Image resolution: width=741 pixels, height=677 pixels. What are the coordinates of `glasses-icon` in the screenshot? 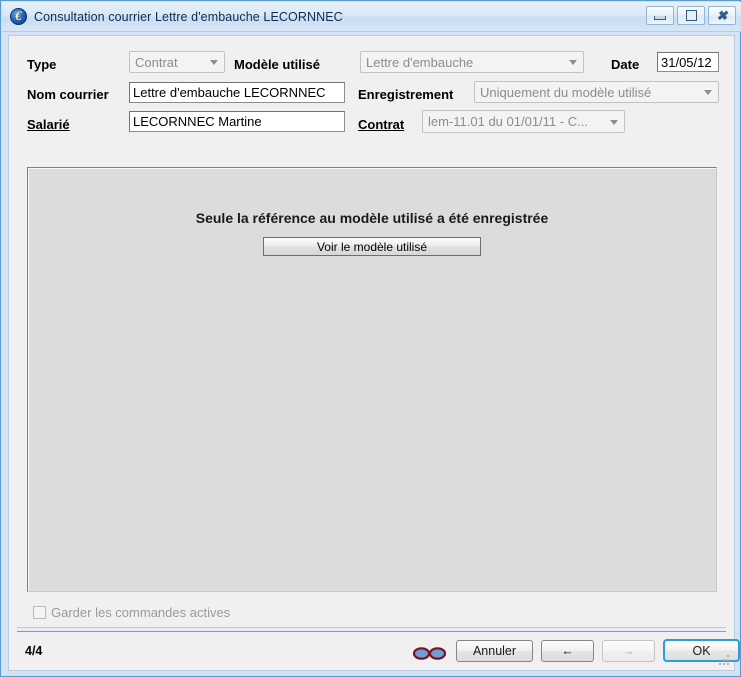 It's located at (429, 653).